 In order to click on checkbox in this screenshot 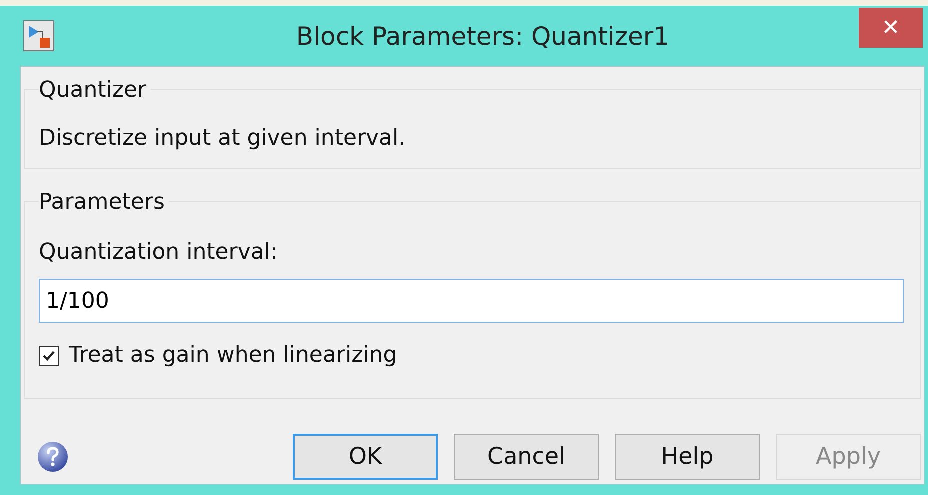, I will do `click(49, 356)`.